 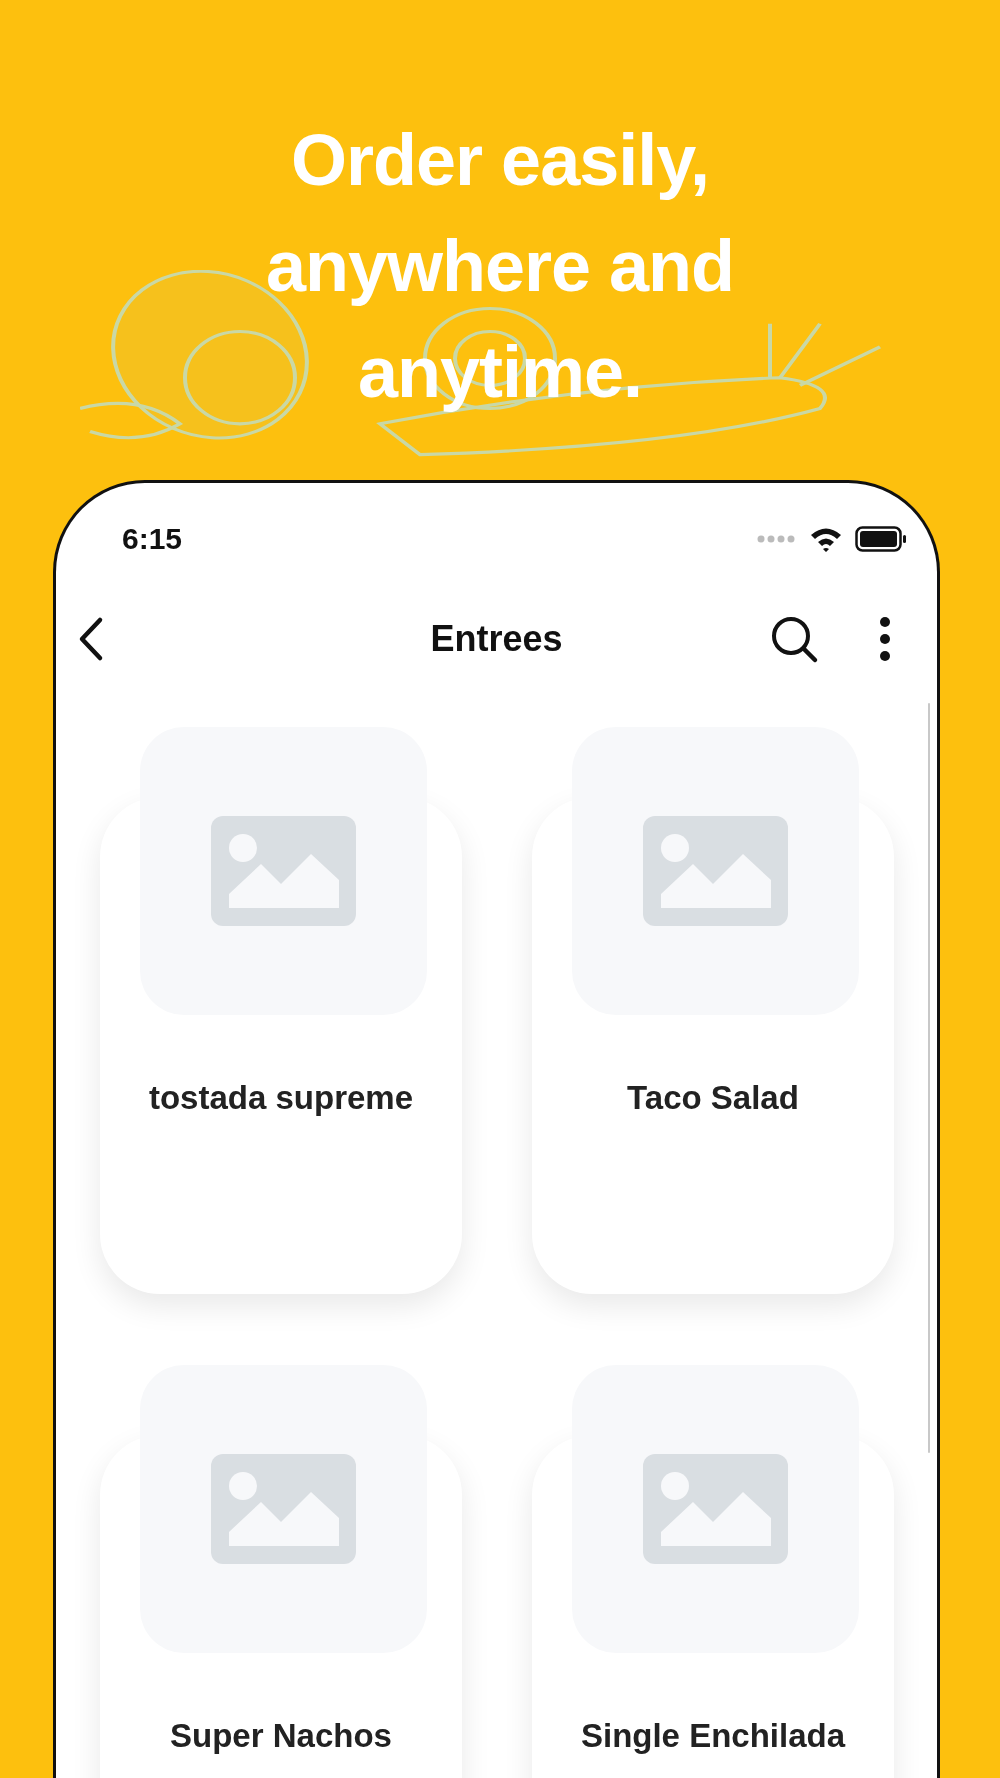 What do you see at coordinates (713, 1735) in the screenshot?
I see `item-name: Single Enchilada` at bounding box center [713, 1735].